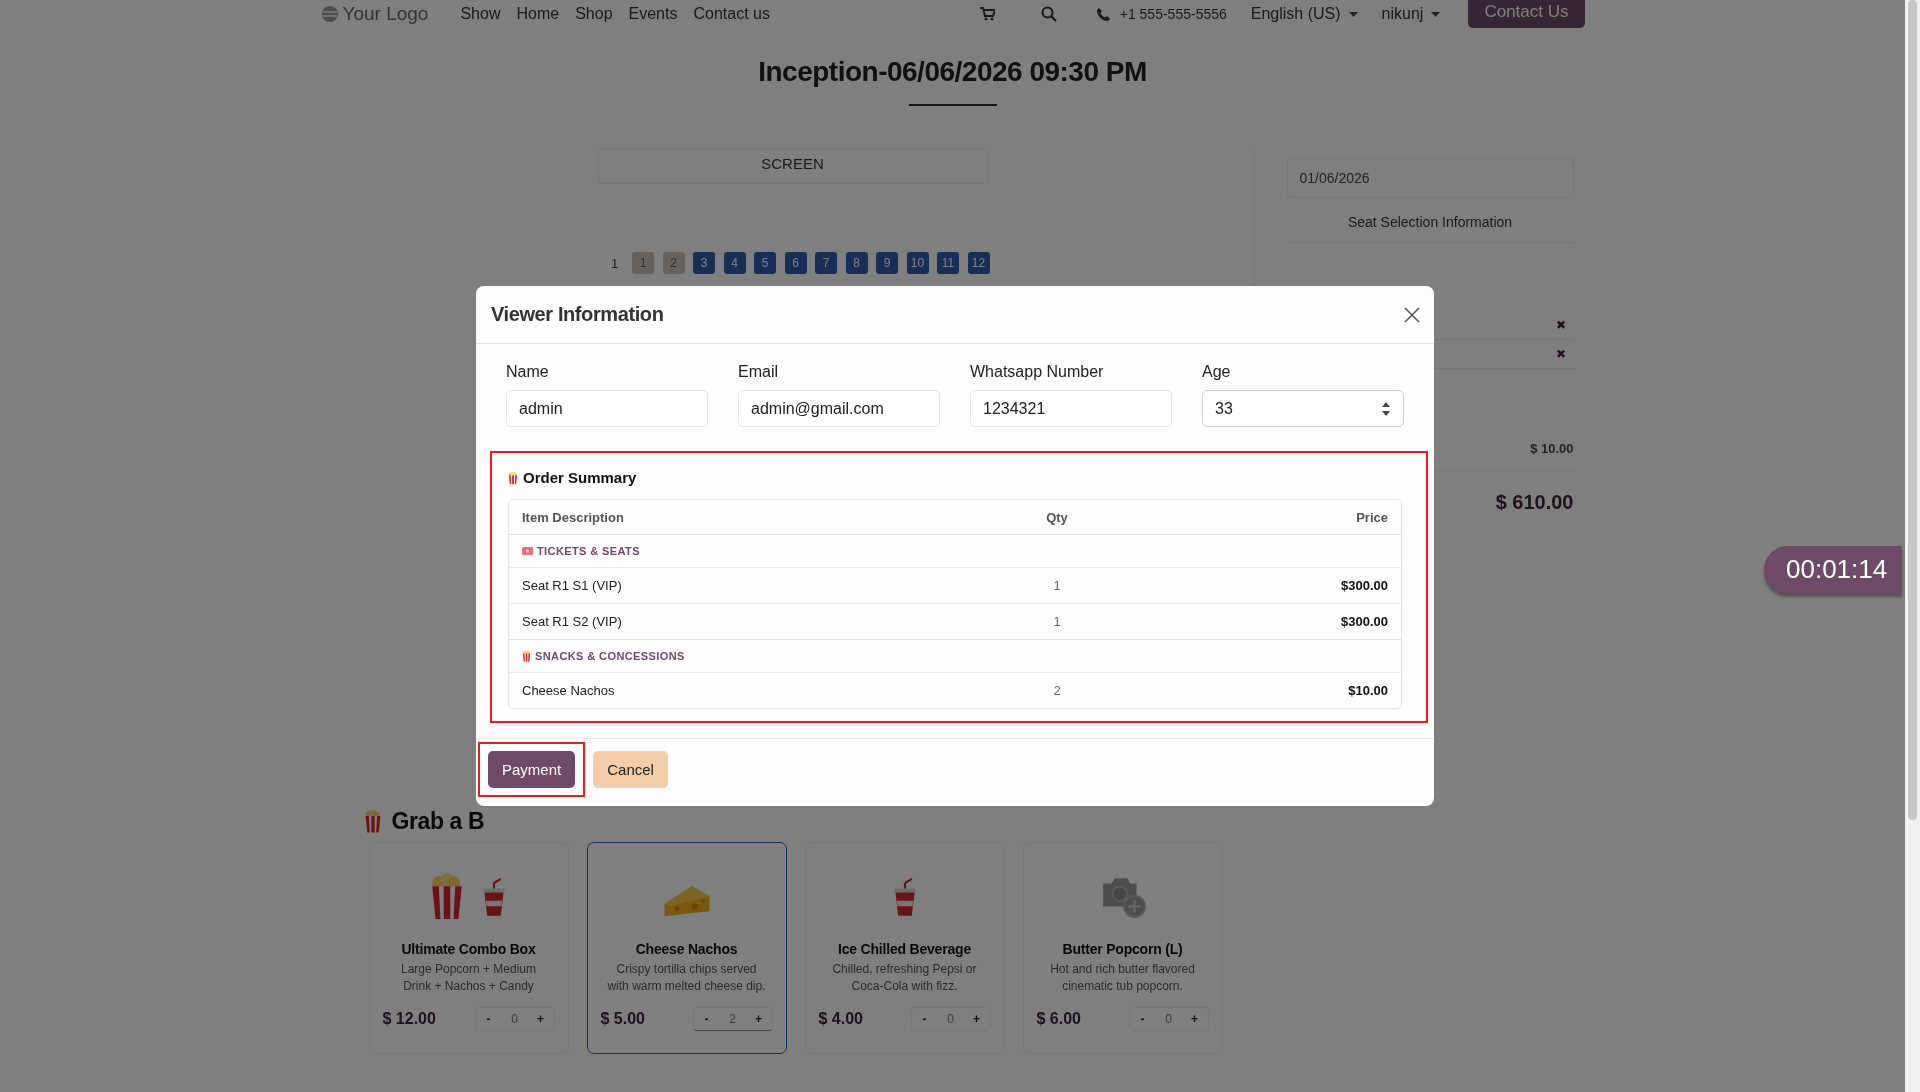 The height and width of the screenshot is (1092, 1920). What do you see at coordinates (839, 408) in the screenshot?
I see `text-field: admin@gmail.com` at bounding box center [839, 408].